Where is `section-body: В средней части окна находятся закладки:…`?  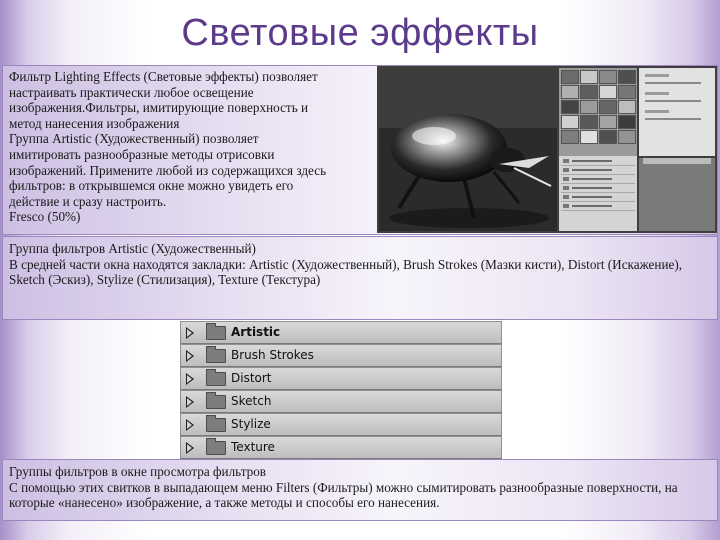 section-body: В средней части окна находятся закладки:… is located at coordinates (346, 272).